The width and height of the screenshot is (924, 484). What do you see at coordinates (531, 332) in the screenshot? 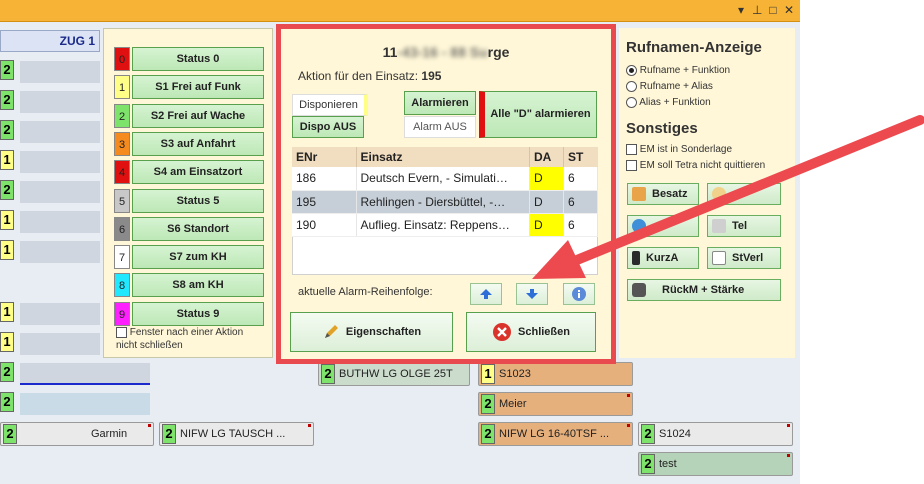
I see `schliessen-button: Schließen` at bounding box center [531, 332].